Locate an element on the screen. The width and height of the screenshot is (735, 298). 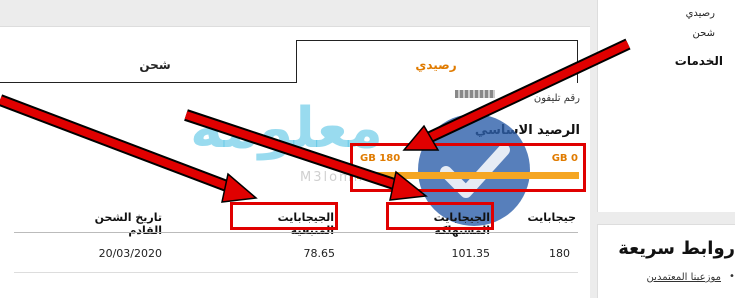
cell-remaining: 78.65 is located at coordinates (319, 253).